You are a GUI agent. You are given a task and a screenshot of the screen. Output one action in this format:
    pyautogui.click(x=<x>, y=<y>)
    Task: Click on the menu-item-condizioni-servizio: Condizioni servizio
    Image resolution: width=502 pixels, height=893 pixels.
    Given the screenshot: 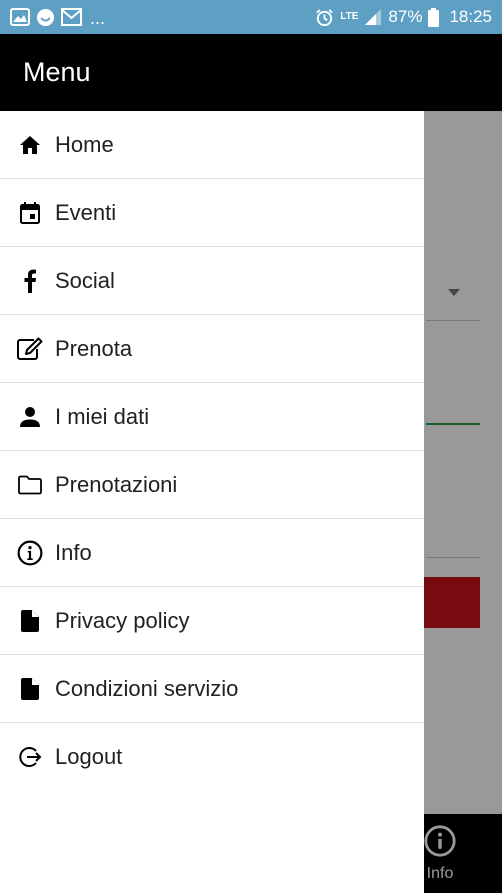 What is the action you would take?
    pyautogui.click(x=212, y=689)
    